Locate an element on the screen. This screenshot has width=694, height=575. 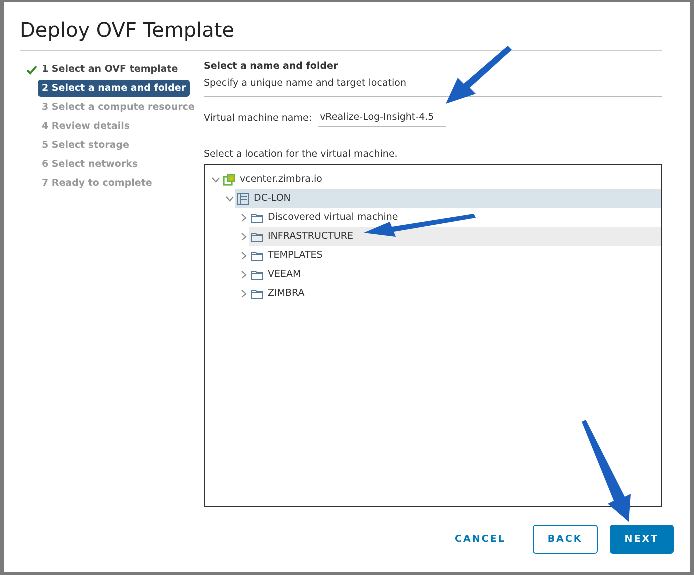
tree-item-label: TEMPLATES is located at coordinates (295, 255).